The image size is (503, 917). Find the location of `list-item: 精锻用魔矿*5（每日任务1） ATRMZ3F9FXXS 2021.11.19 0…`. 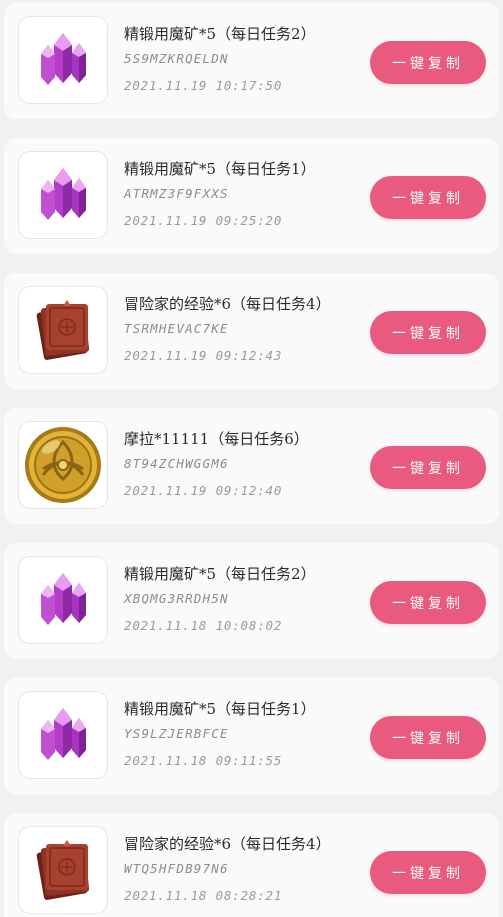

list-item: 精锻用魔矿*5（每日任务1） ATRMZ3F9FXXS 2021.11.19 0… is located at coordinates (251, 196).